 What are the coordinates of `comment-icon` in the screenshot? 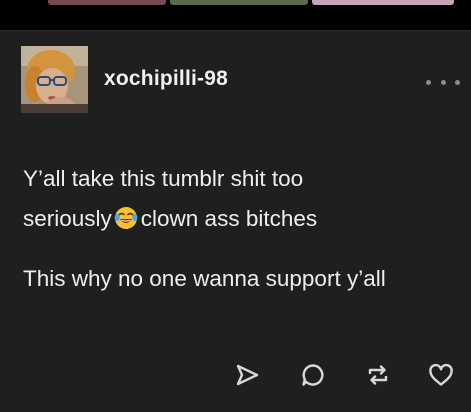 It's located at (313, 375).